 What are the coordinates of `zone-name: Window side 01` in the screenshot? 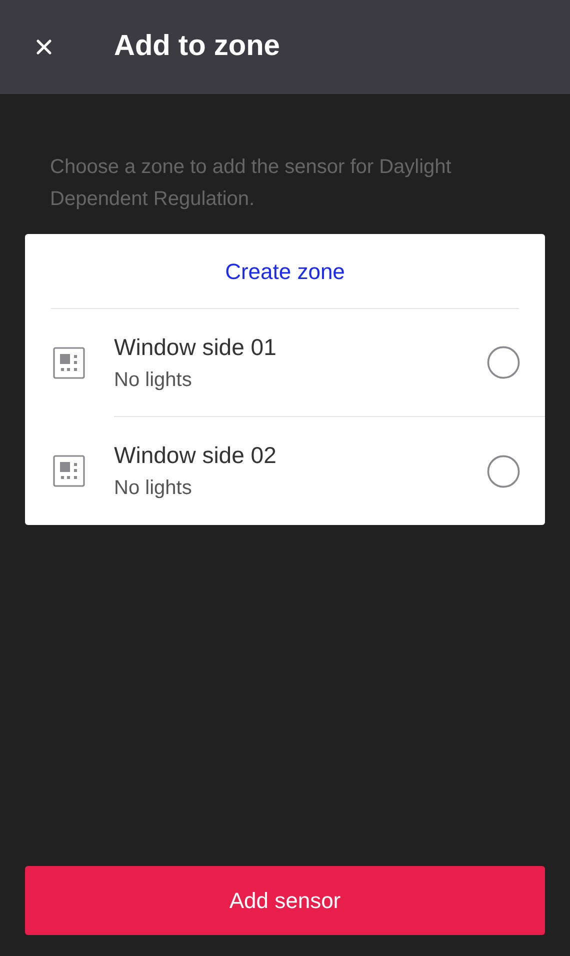 It's located at (196, 347).